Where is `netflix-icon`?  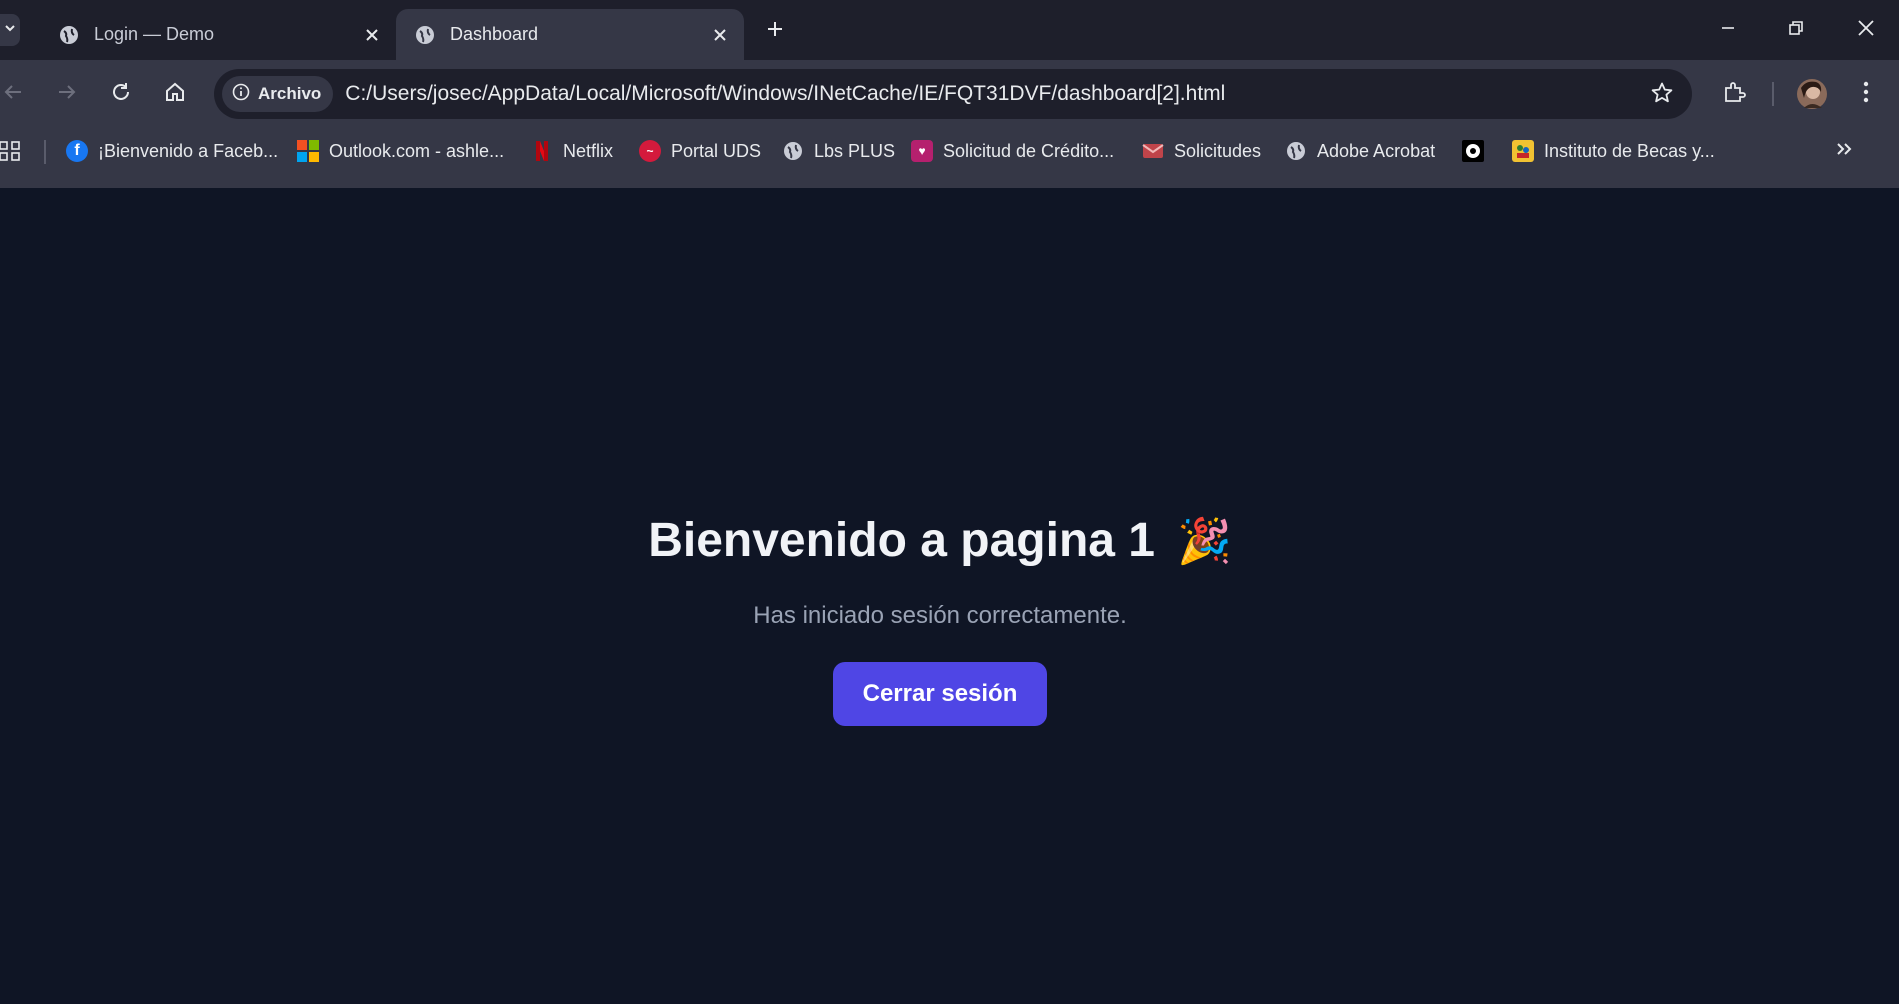
netflix-icon is located at coordinates (542, 151).